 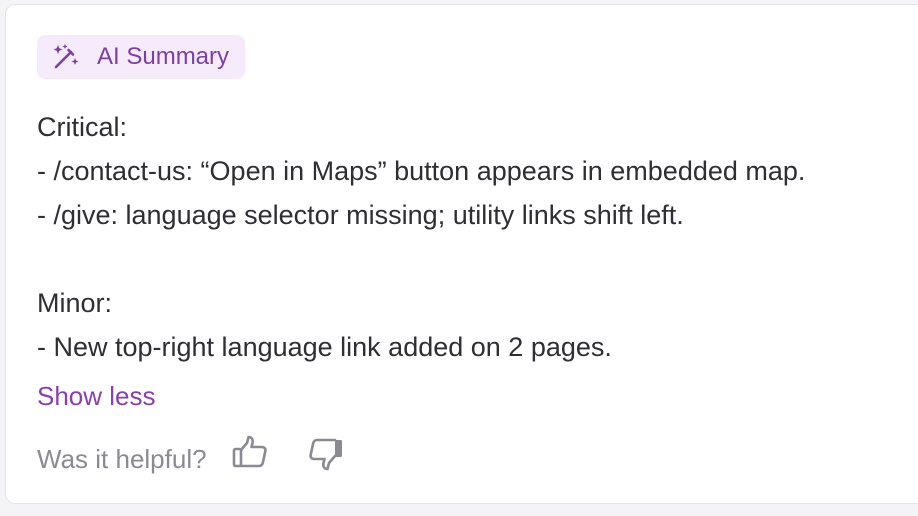 What do you see at coordinates (163, 56) in the screenshot?
I see `ai-summary-badge-label: AI Summary` at bounding box center [163, 56].